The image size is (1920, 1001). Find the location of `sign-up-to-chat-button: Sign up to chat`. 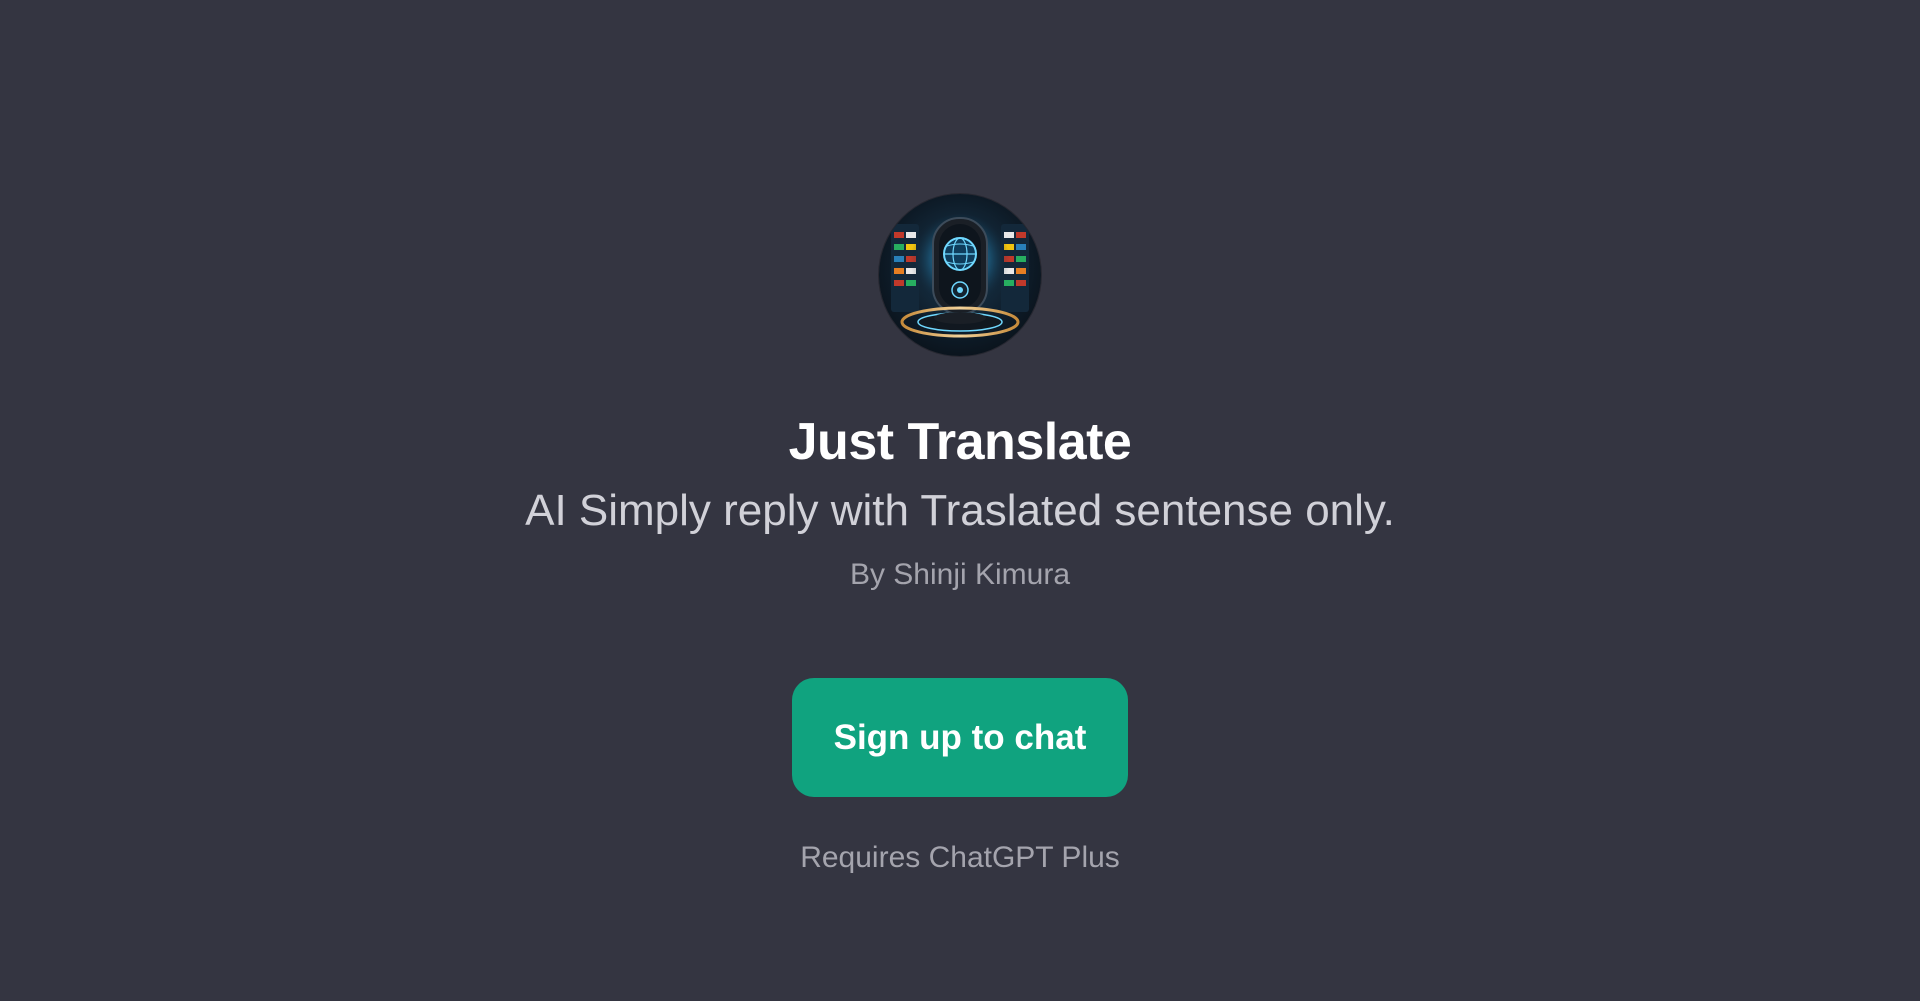

sign-up-to-chat-button: Sign up to chat is located at coordinates (960, 737).